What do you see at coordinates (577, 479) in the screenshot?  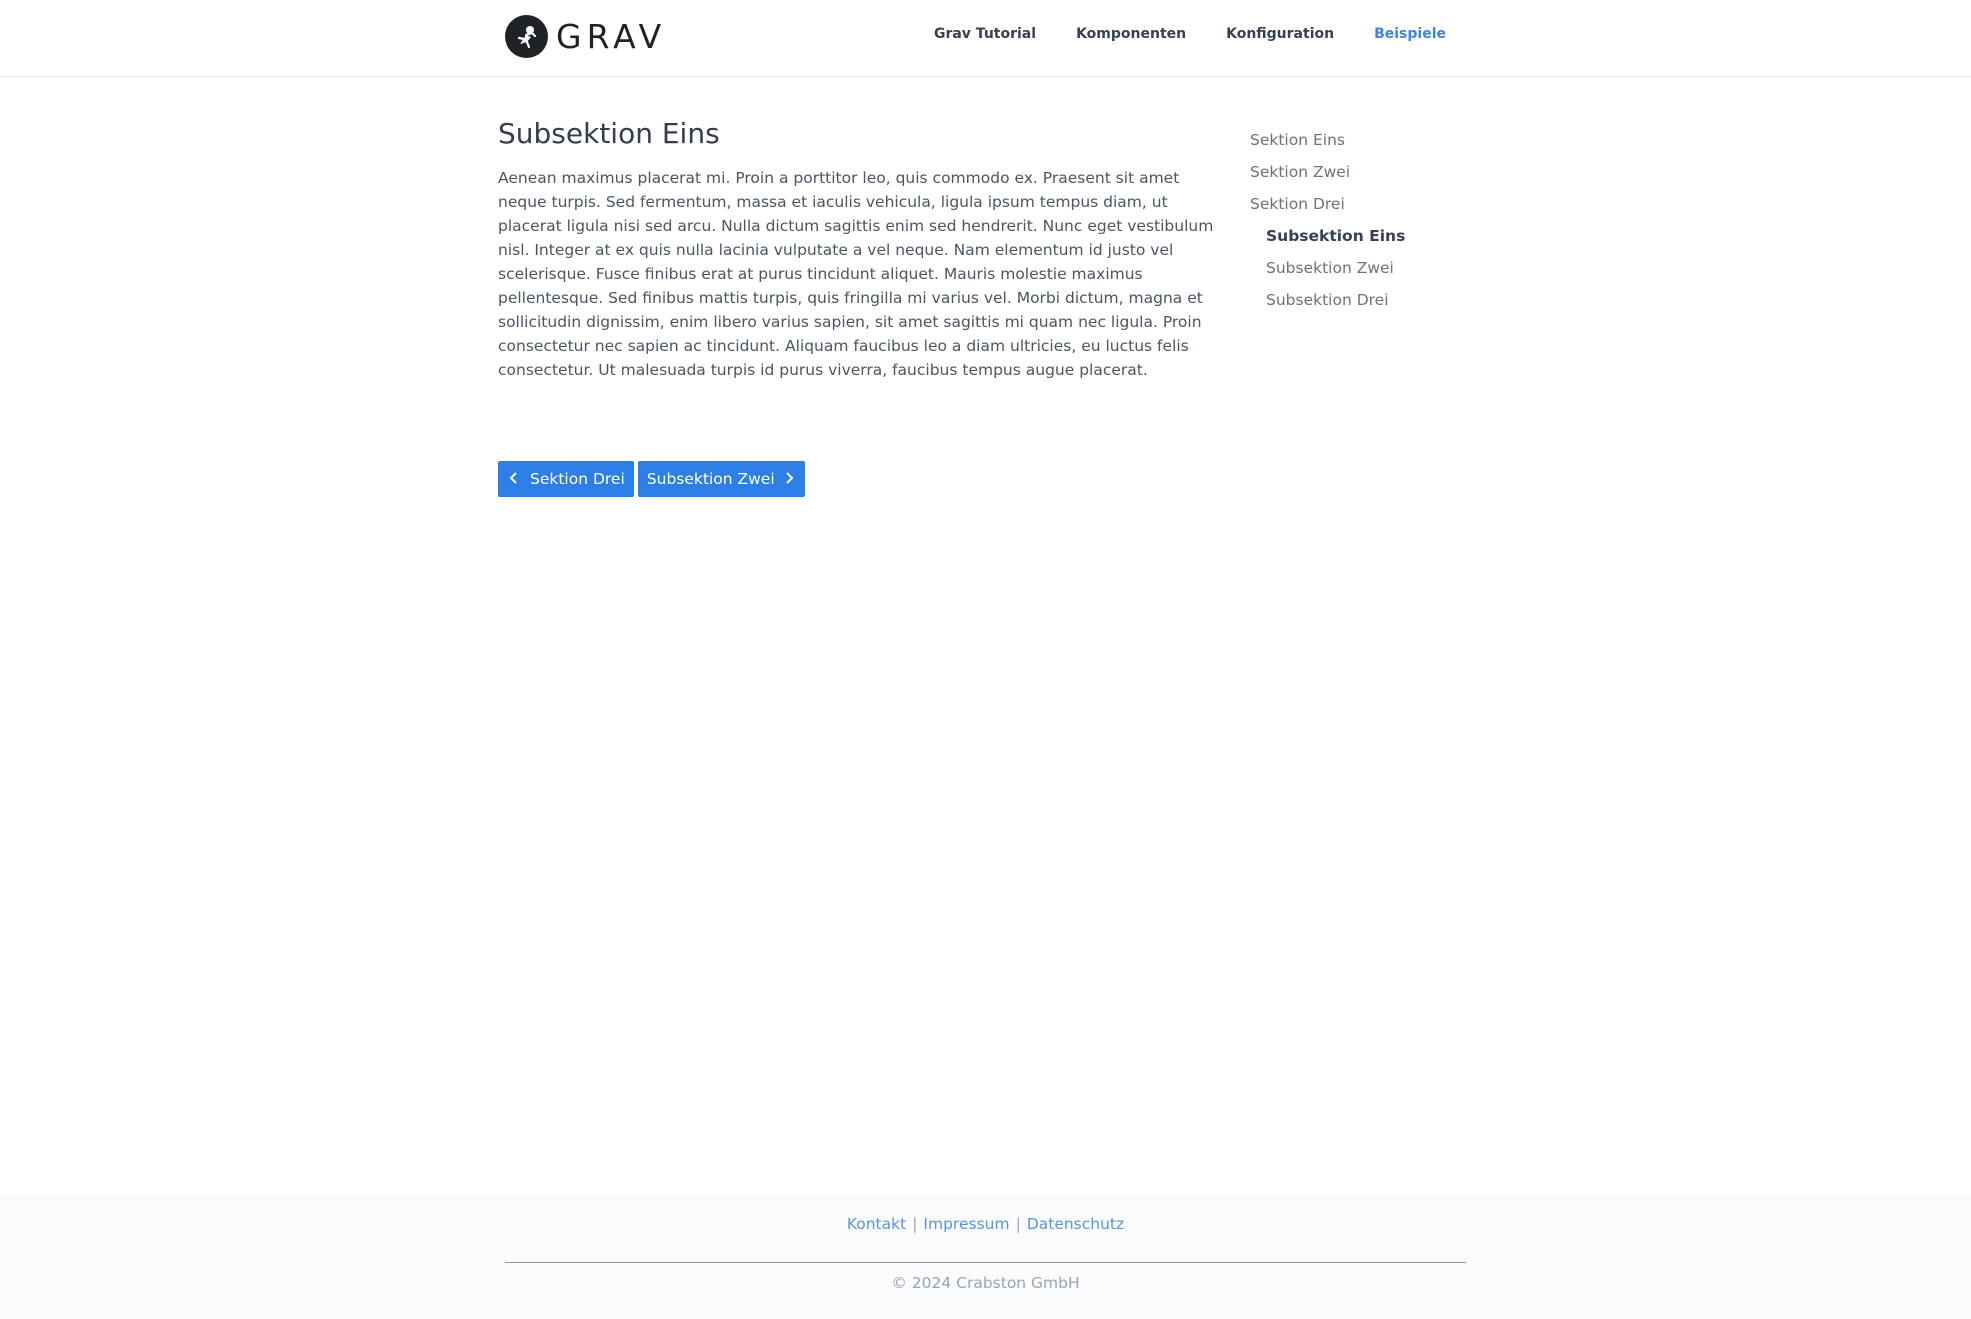 I see `prev-page-label: Sektion Drei` at bounding box center [577, 479].